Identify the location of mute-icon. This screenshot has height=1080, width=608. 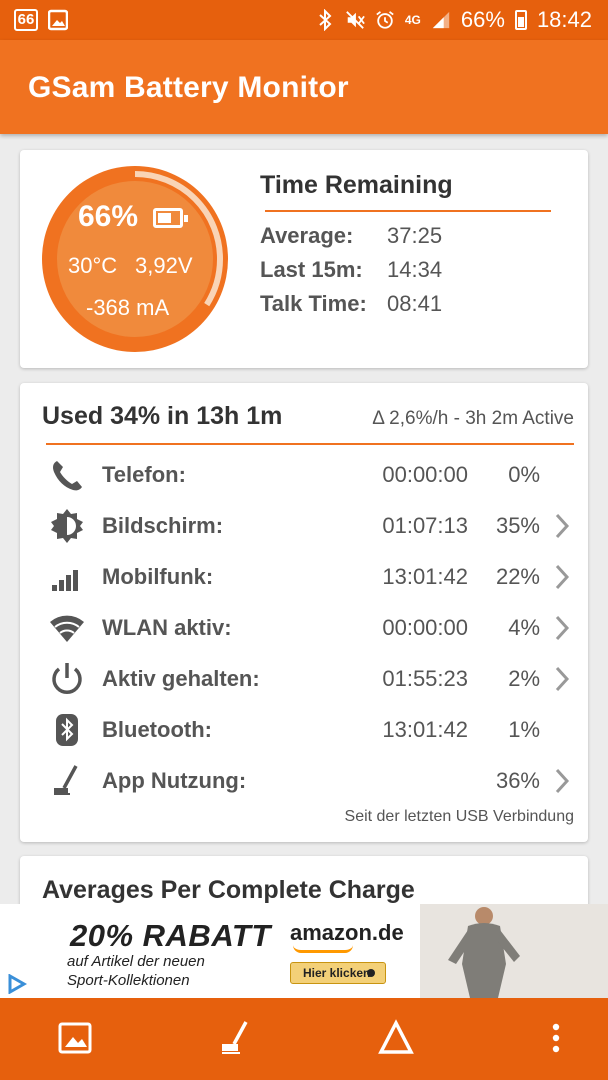
(355, 20).